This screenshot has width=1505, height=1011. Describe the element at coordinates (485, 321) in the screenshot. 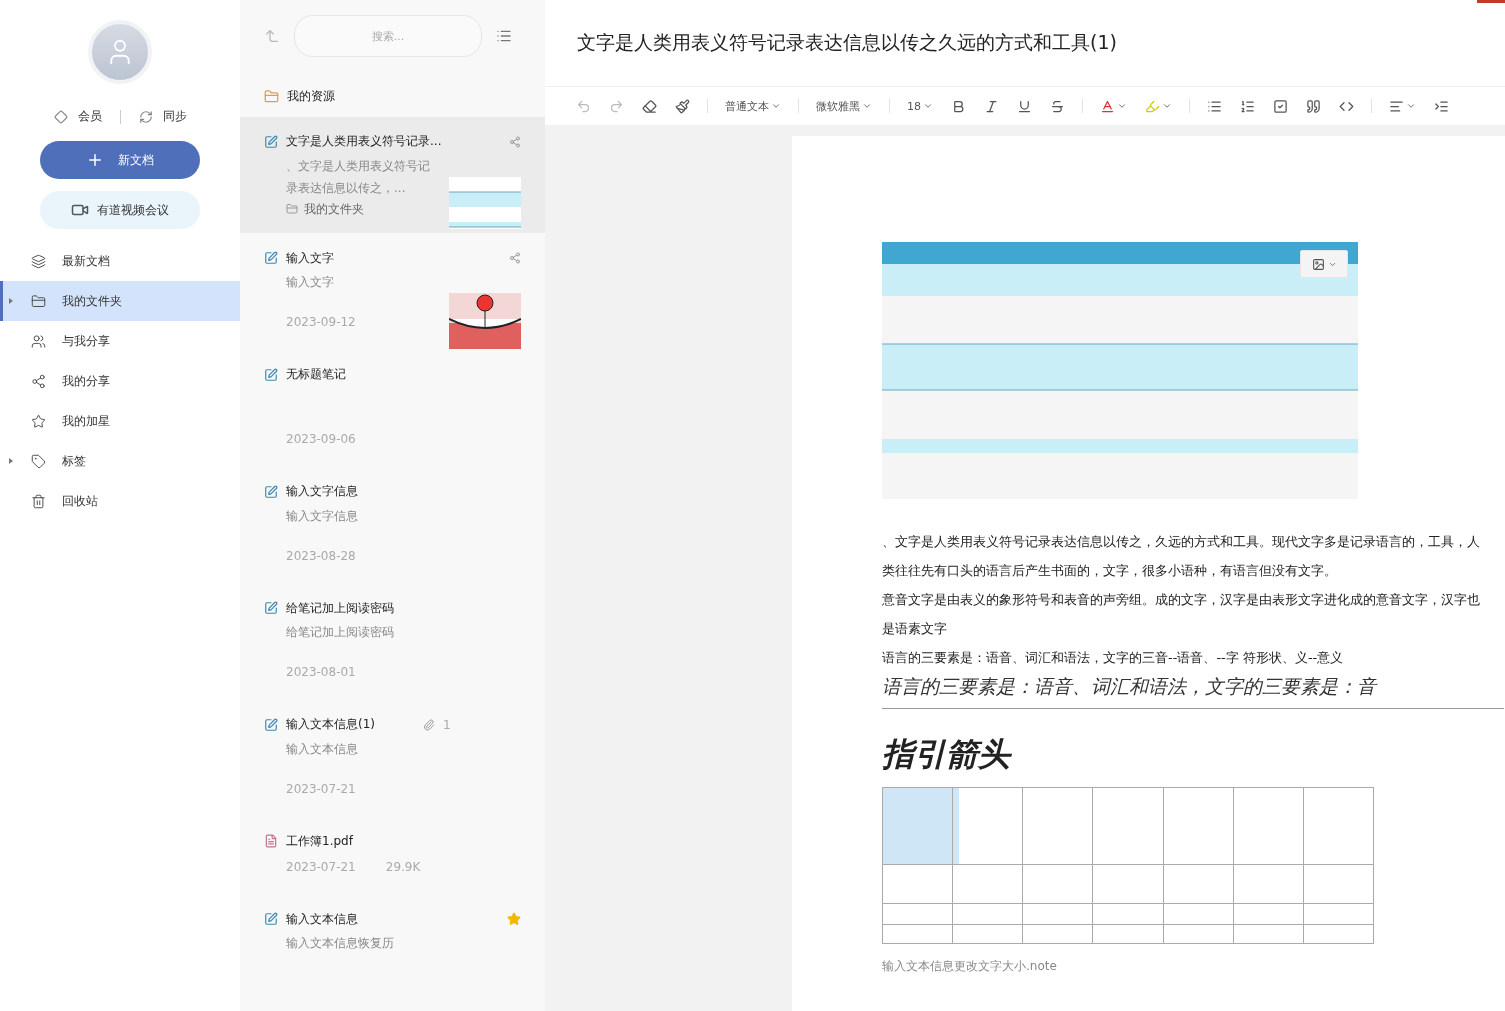

I see `cartoon-thumbnail` at that location.